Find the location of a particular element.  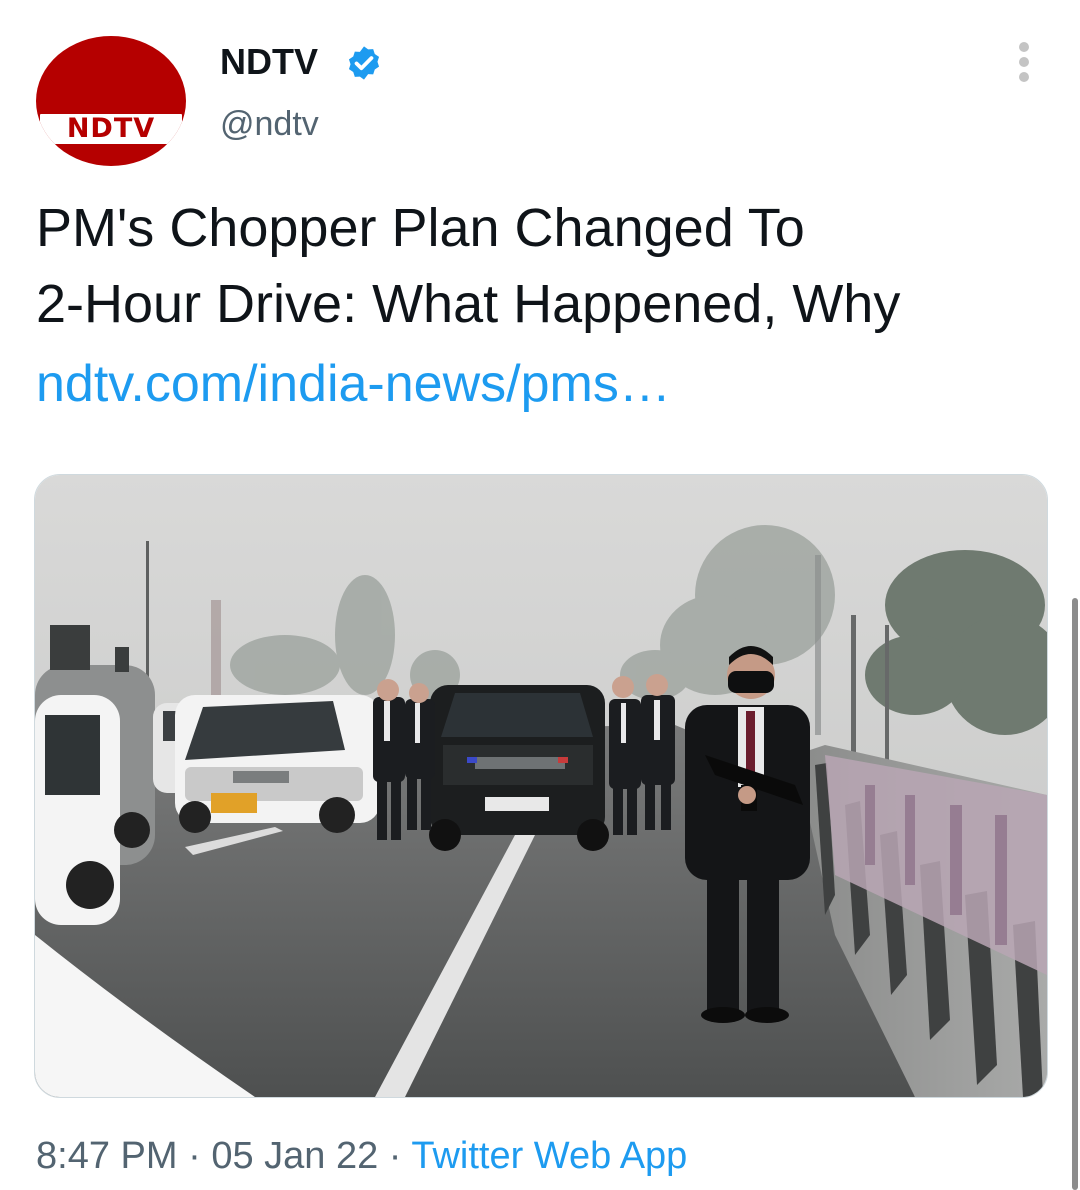

user-handle: @ndtv is located at coordinates (269, 124).